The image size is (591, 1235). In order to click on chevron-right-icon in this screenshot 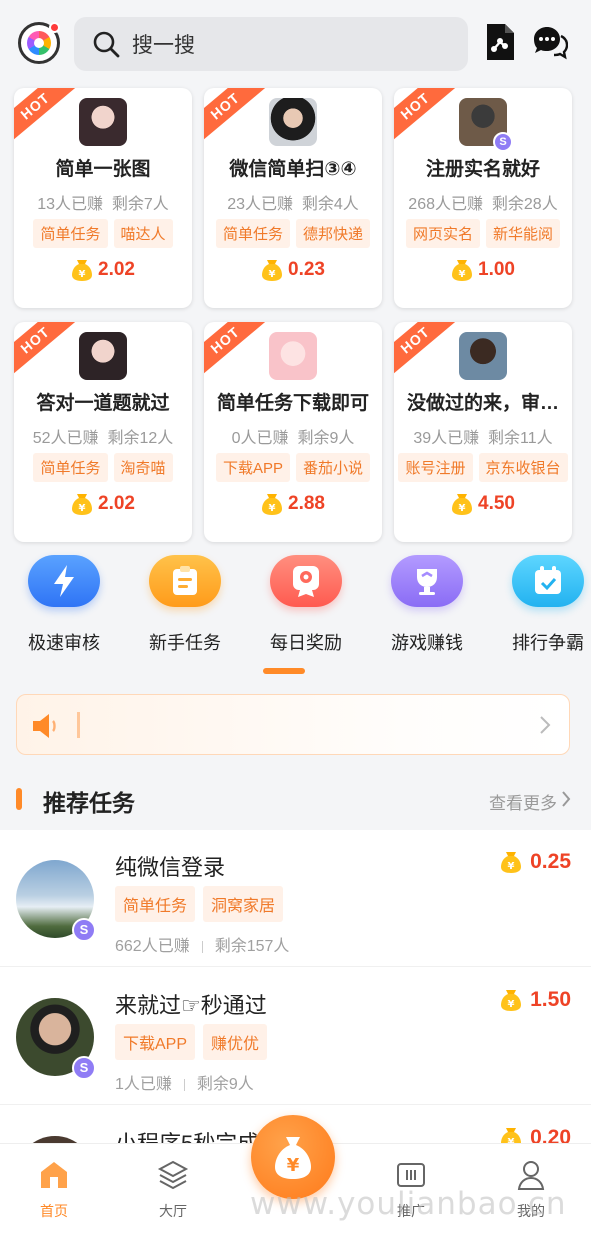, I will do `click(566, 799)`.